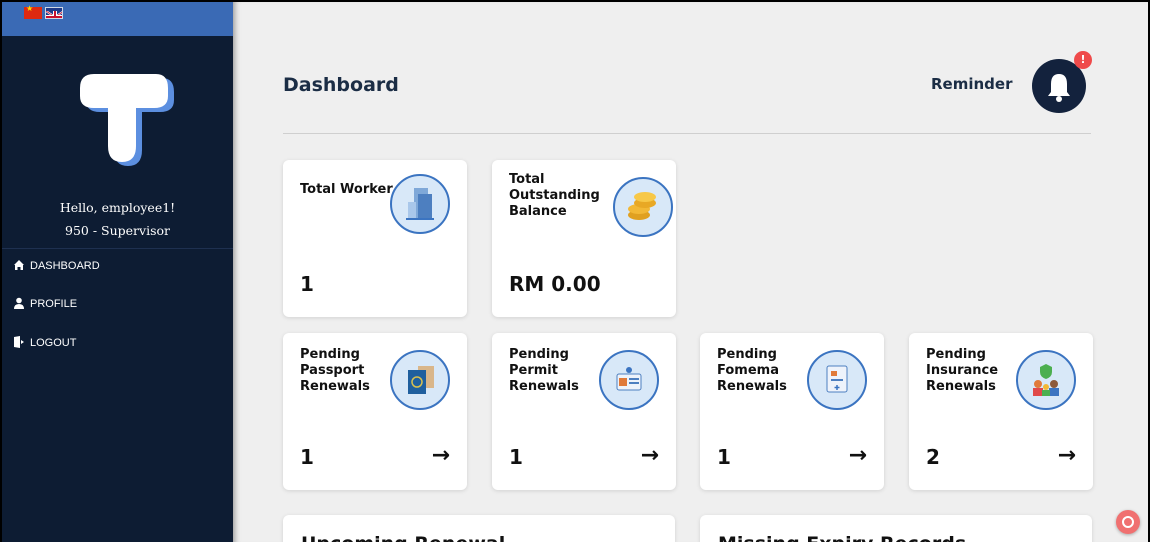 This screenshot has height=542, width=1150. What do you see at coordinates (117, 304) in the screenshot?
I see `sidebar-item-profile: PROFILE` at bounding box center [117, 304].